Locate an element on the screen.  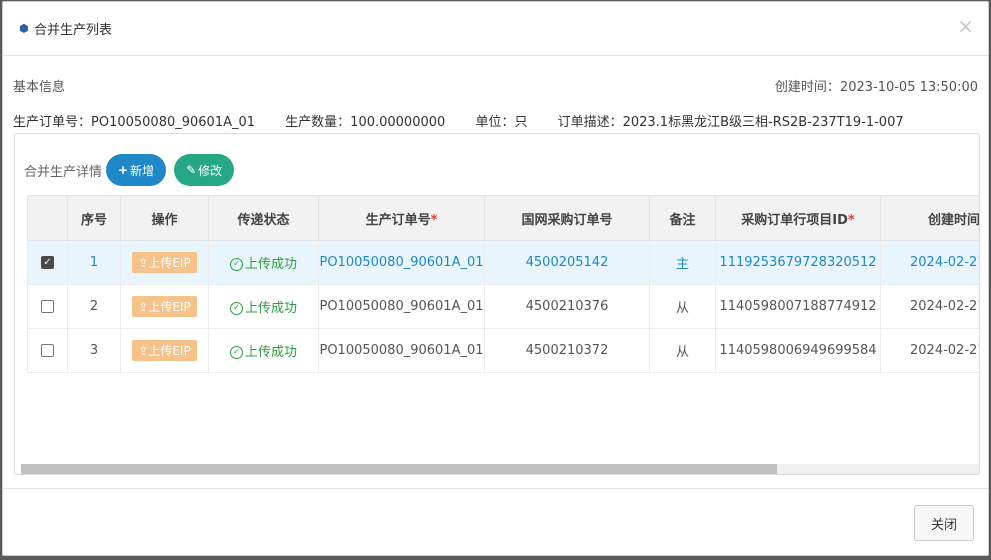
header-item: 采购订单行项目ID* is located at coordinates (798, 218).